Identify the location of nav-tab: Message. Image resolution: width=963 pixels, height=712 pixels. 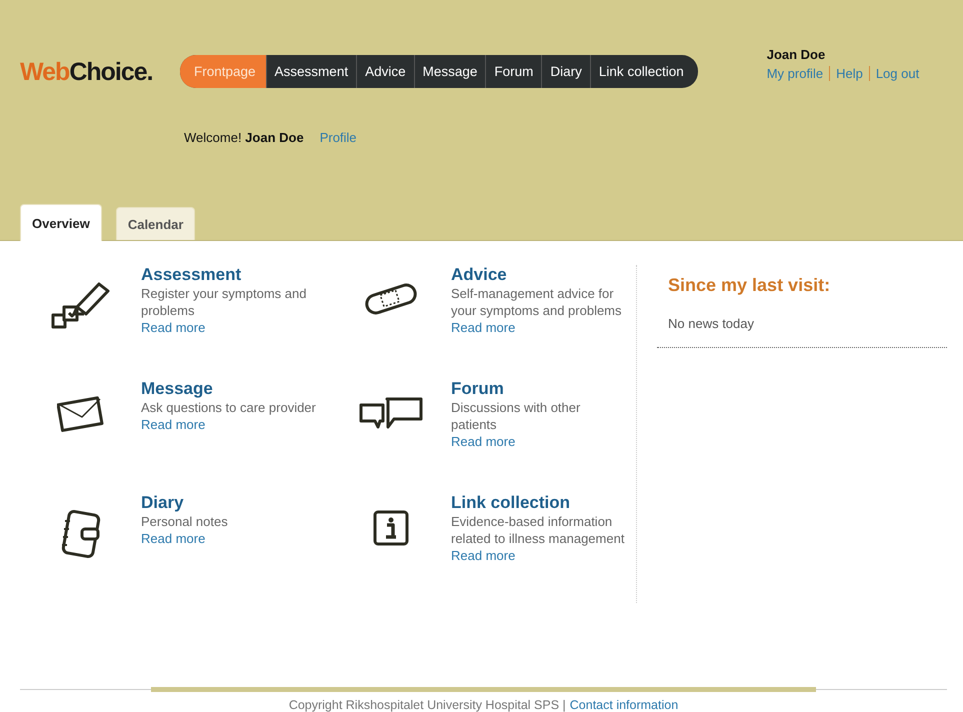
(450, 71).